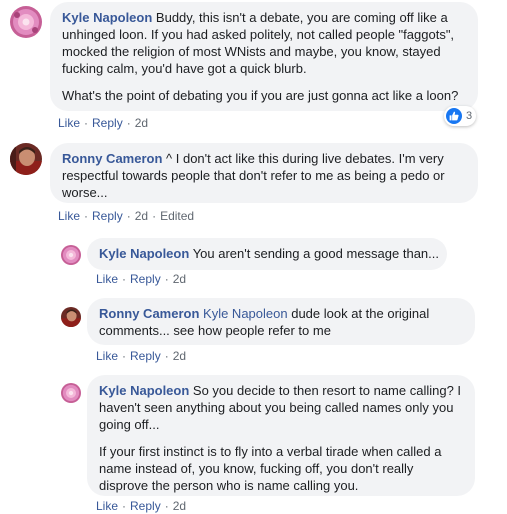 This screenshot has height=514, width=507. What do you see at coordinates (177, 216) in the screenshot?
I see `edited-label: Edited` at bounding box center [177, 216].